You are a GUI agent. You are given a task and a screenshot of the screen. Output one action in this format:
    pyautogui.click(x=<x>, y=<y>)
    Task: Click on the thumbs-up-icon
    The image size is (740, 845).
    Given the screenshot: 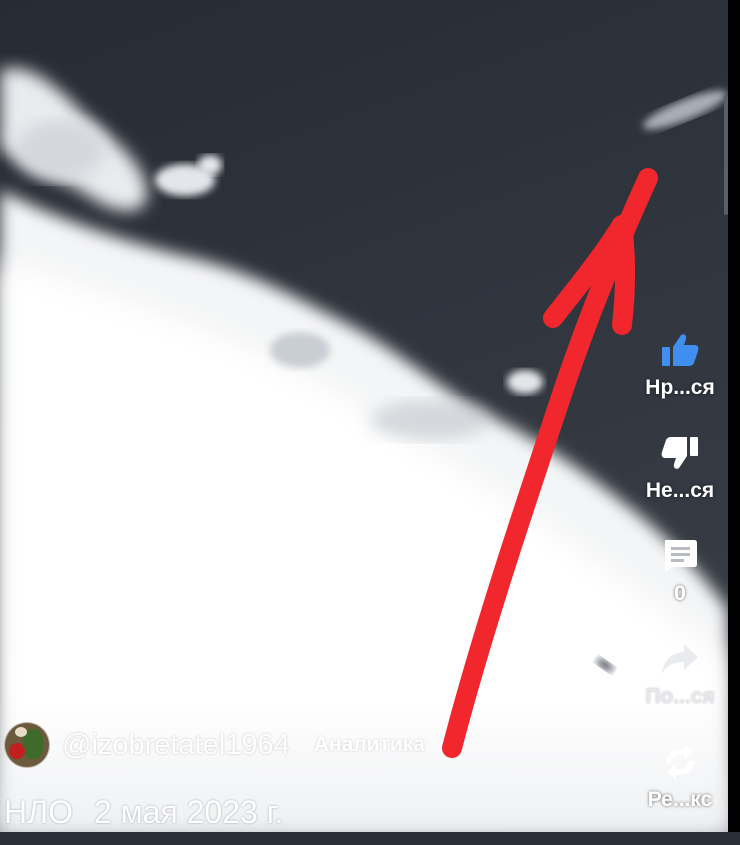 What is the action you would take?
    pyautogui.click(x=680, y=350)
    